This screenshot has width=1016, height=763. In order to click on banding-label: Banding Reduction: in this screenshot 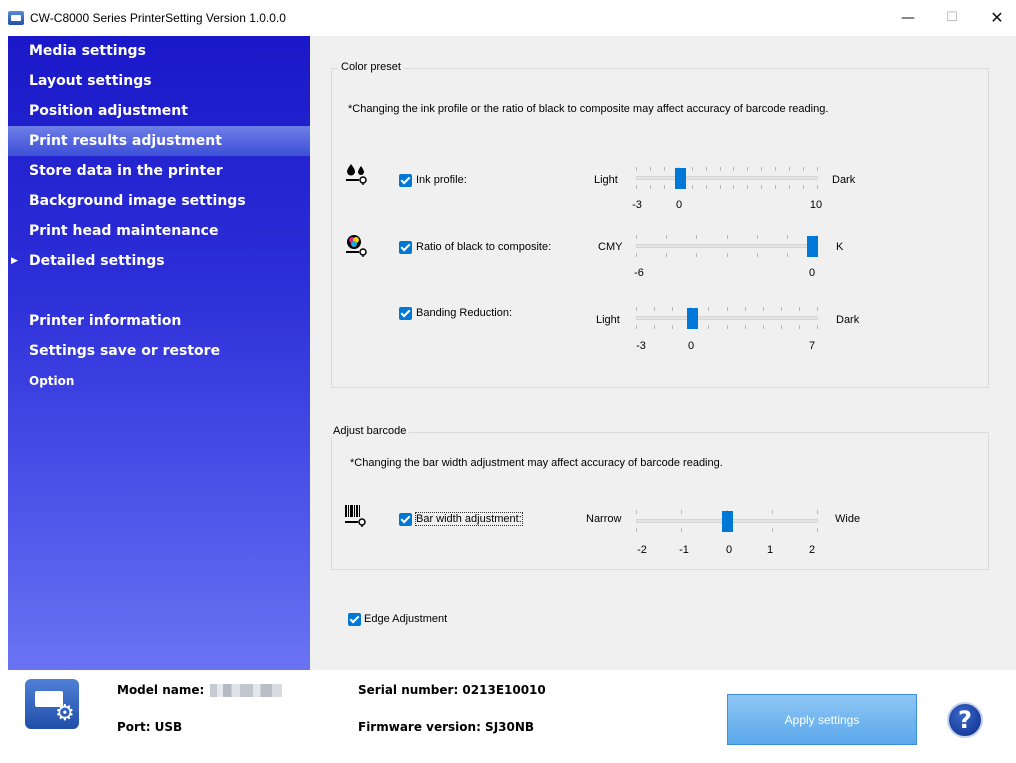, I will do `click(464, 313)`.